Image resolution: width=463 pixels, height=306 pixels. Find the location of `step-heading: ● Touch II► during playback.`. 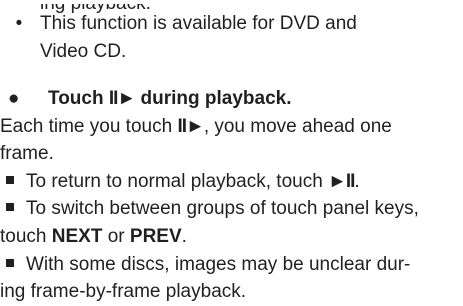

step-heading: ● Touch II► during playback. is located at coordinates (146, 99).